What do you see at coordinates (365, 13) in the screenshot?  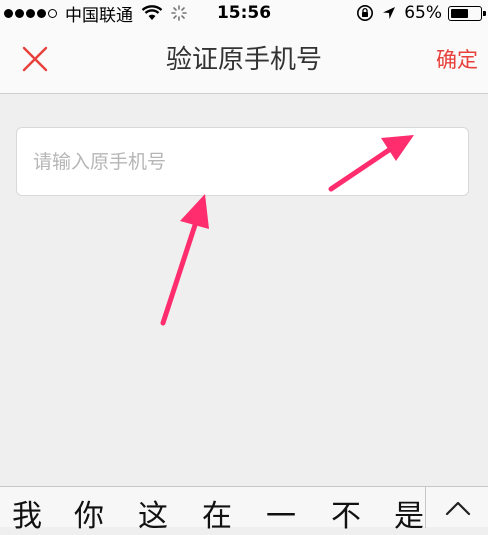 I see `orientation-lock-icon` at bounding box center [365, 13].